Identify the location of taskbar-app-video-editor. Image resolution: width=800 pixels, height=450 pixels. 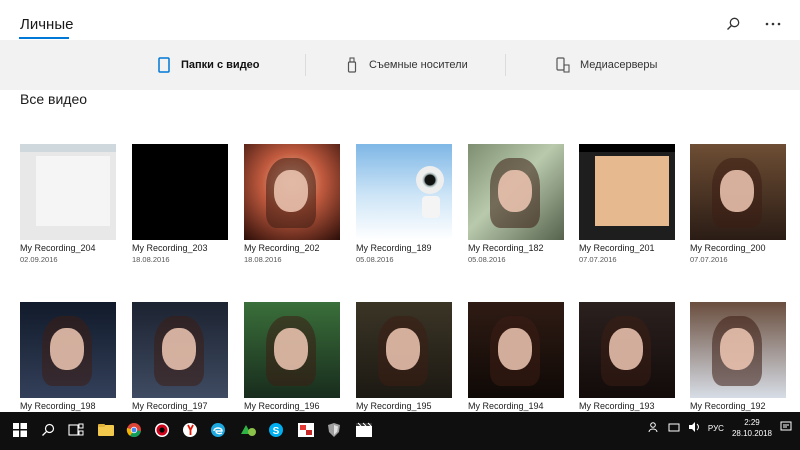
(364, 430).